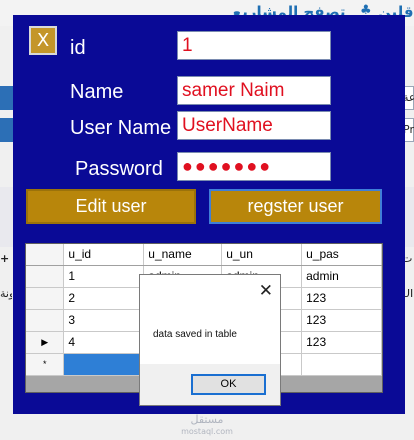 The height and width of the screenshot is (440, 414). Describe the element at coordinates (97, 92) in the screenshot. I see `name-label: Name` at that location.